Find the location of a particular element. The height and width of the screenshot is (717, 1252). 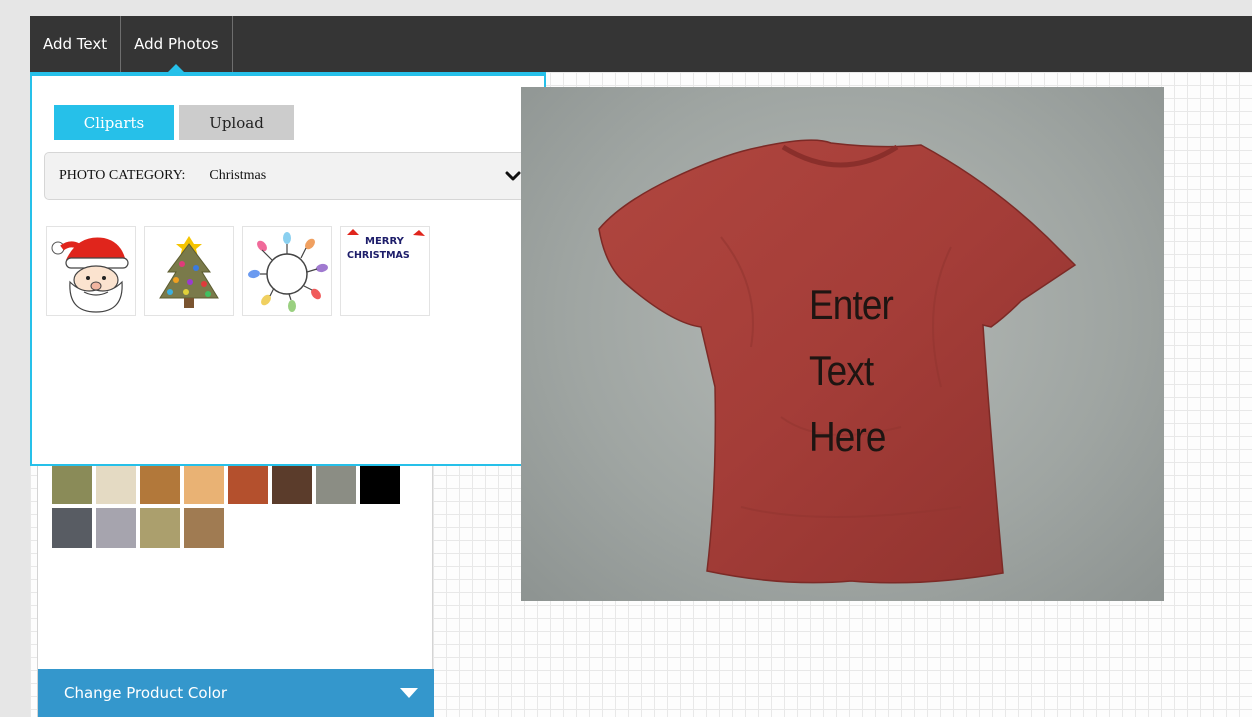

christmas-lights-clipart is located at coordinates (287, 271).